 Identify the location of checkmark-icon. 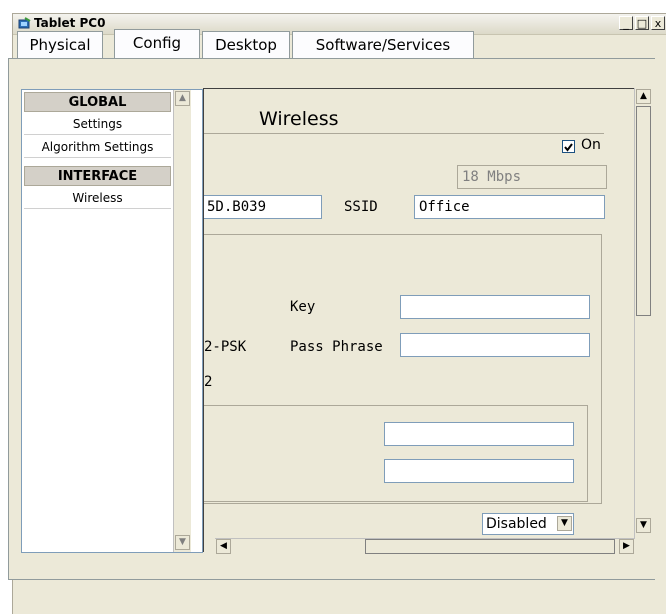
(568, 147).